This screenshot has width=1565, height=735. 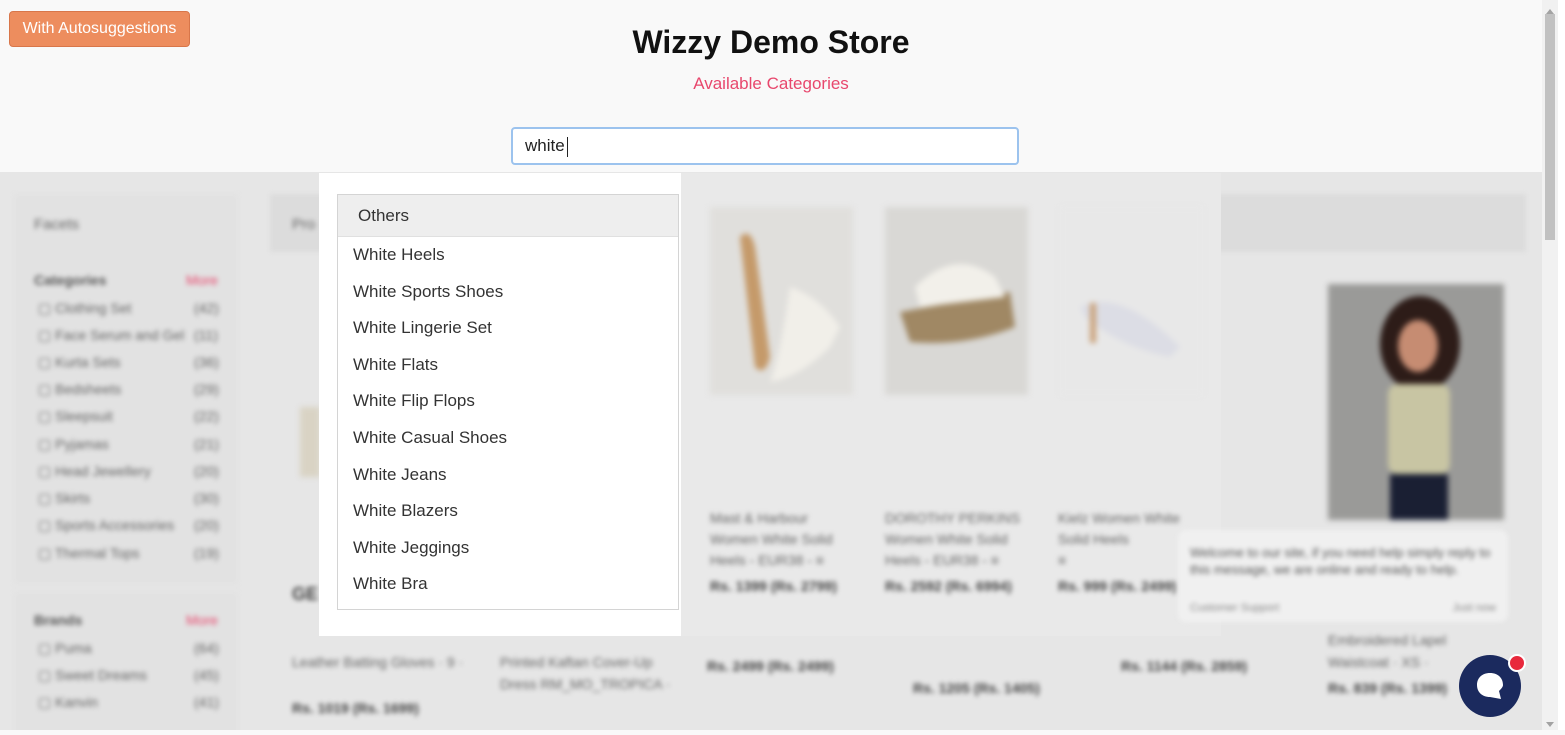 I want to click on page-title: Wizzy Demo Store, so click(x=771, y=42).